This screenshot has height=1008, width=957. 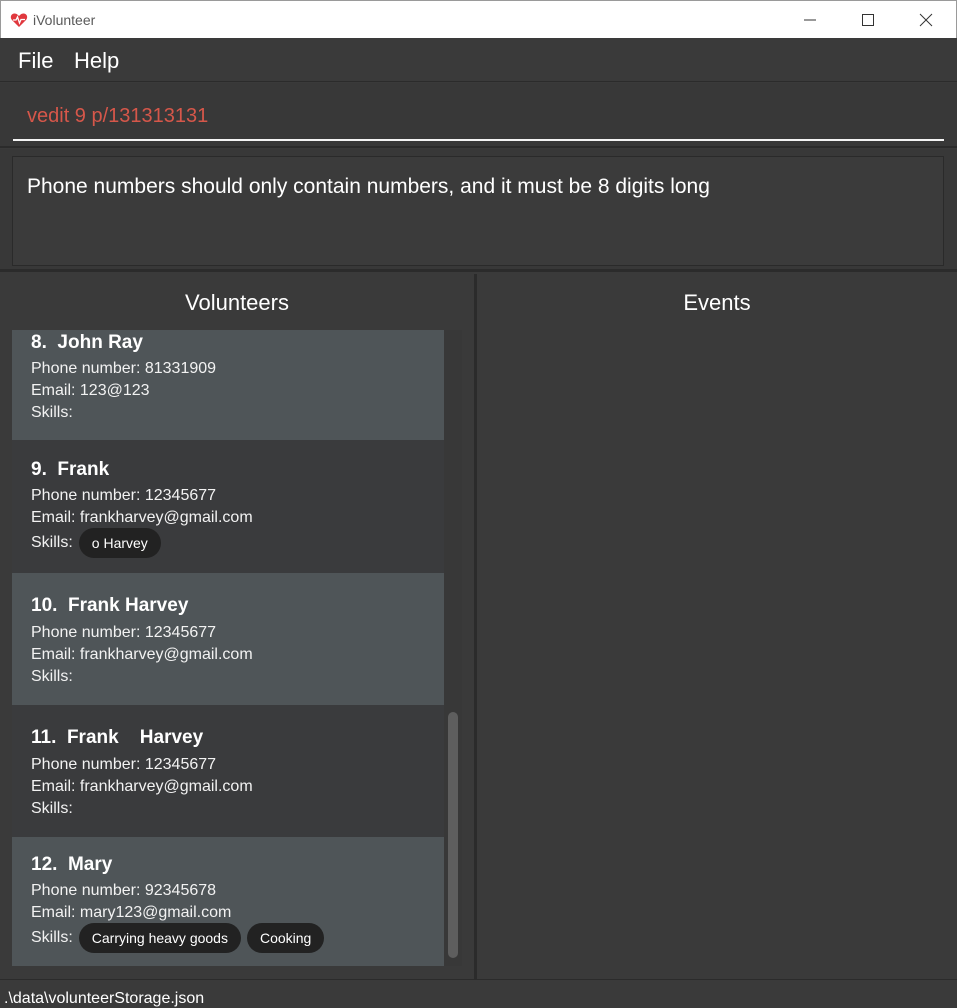 I want to click on email-line: Email: mary123@gmail.com, so click(x=131, y=913).